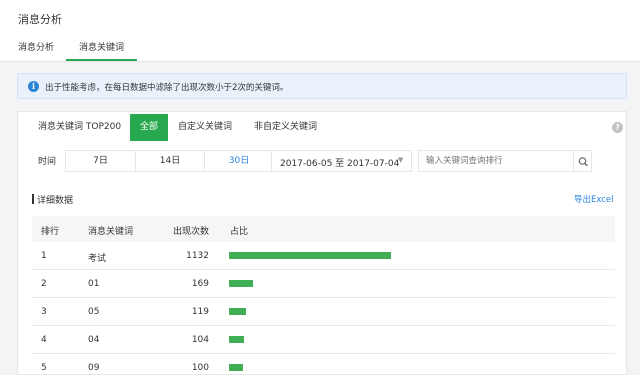 Image resolution: width=640 pixels, height=375 pixels. Describe the element at coordinates (200, 312) in the screenshot. I see `count-cell: 119` at that location.